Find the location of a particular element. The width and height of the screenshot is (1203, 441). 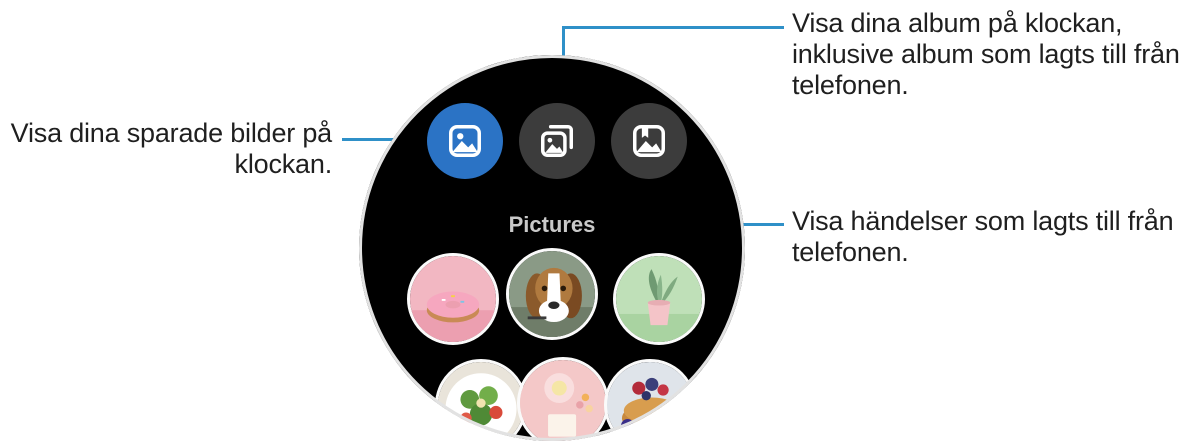

callout-line: Visa dina album på klockan, is located at coordinates (957, 23).